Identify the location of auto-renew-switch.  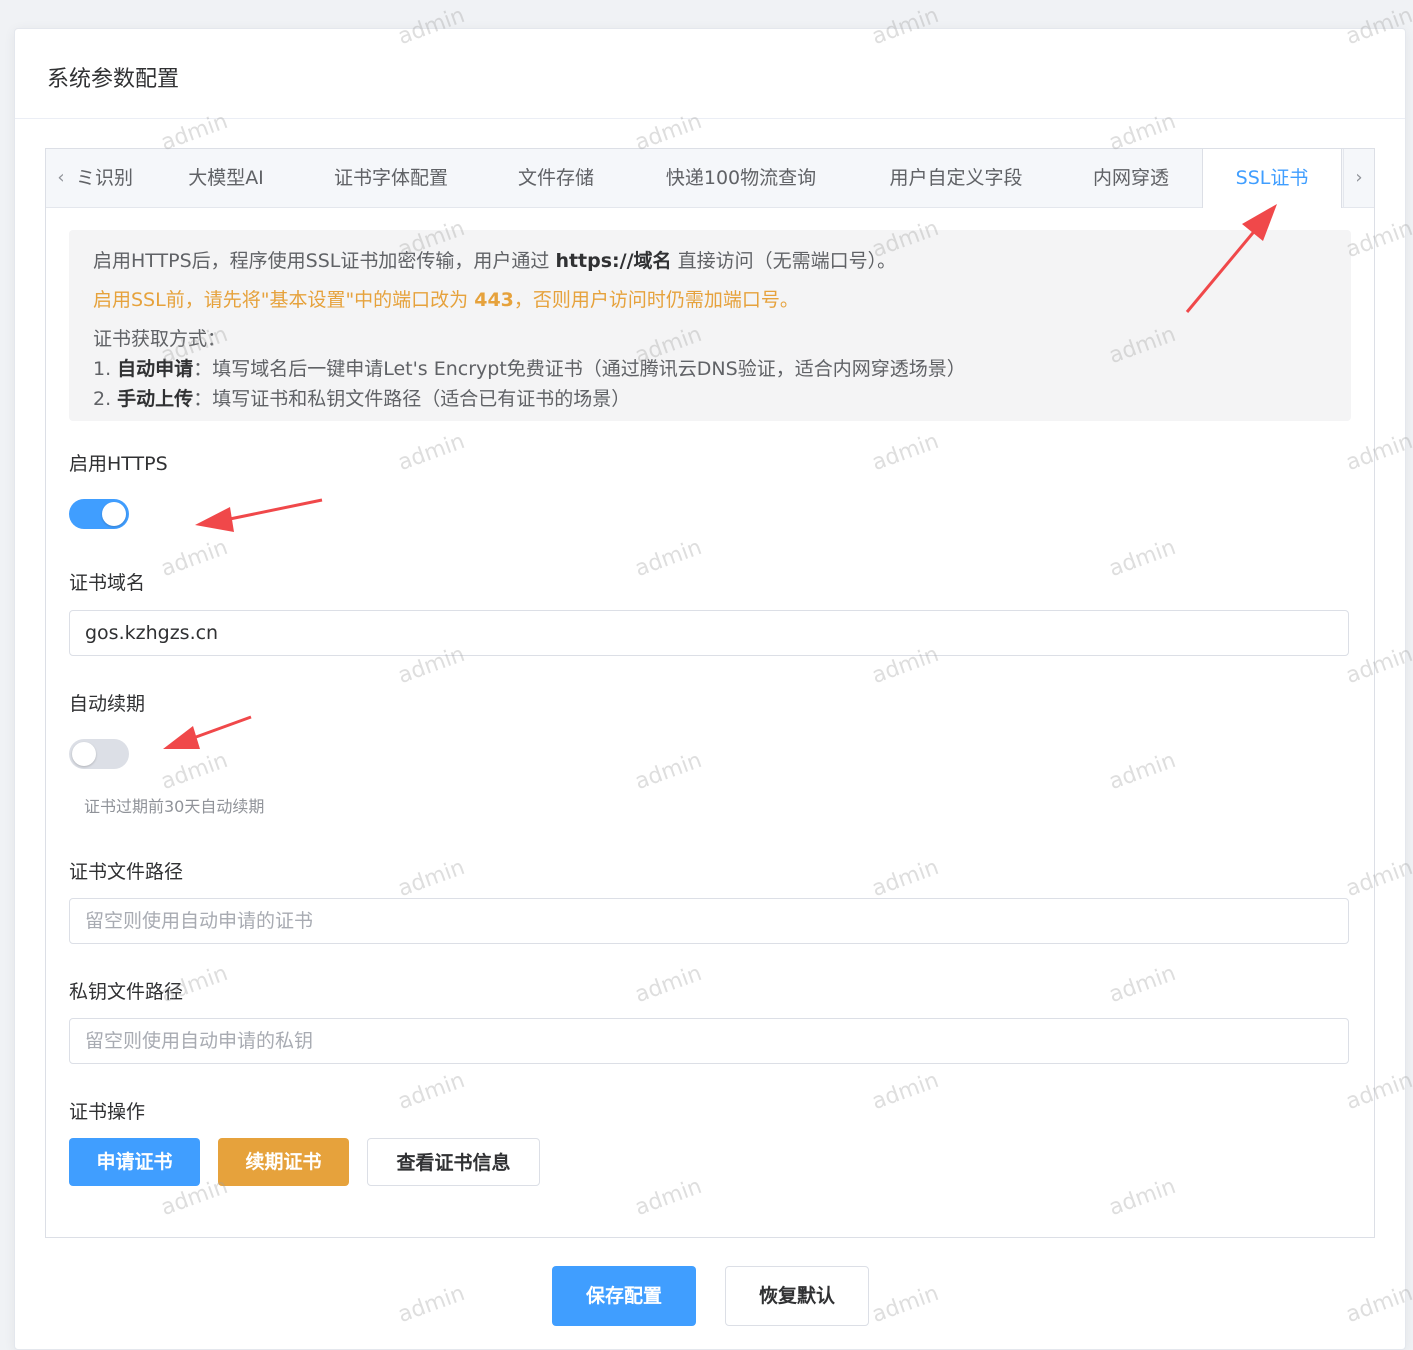
(99, 754).